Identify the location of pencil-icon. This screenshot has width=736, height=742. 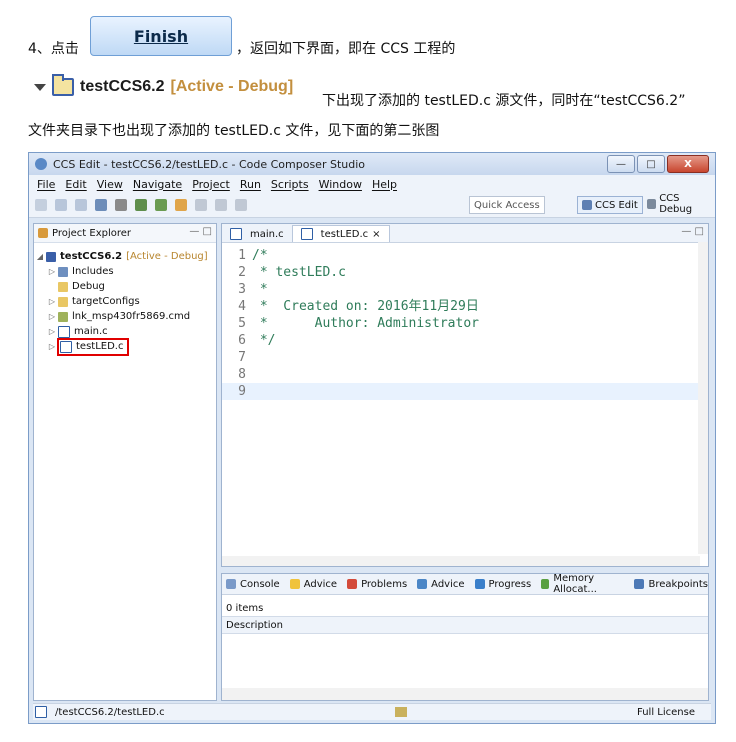
(181, 205).